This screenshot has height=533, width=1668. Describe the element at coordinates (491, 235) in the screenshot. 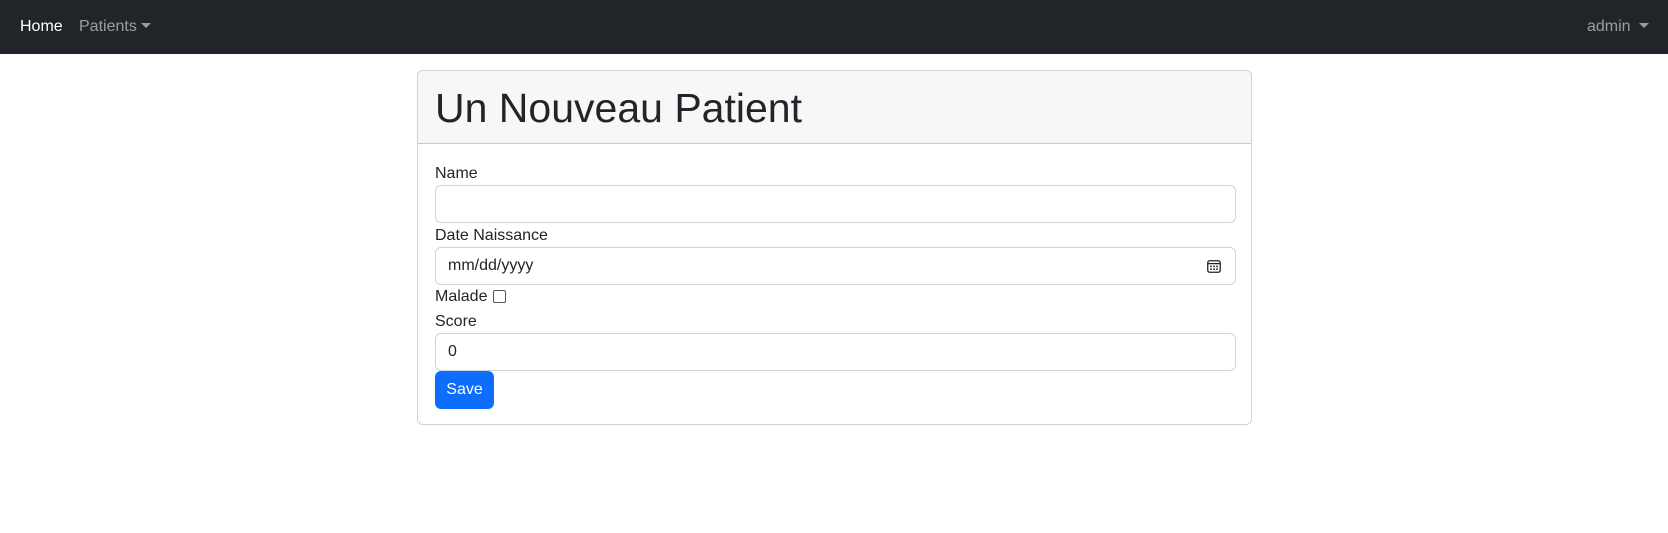

I see `date-label: Date Naissance` at that location.